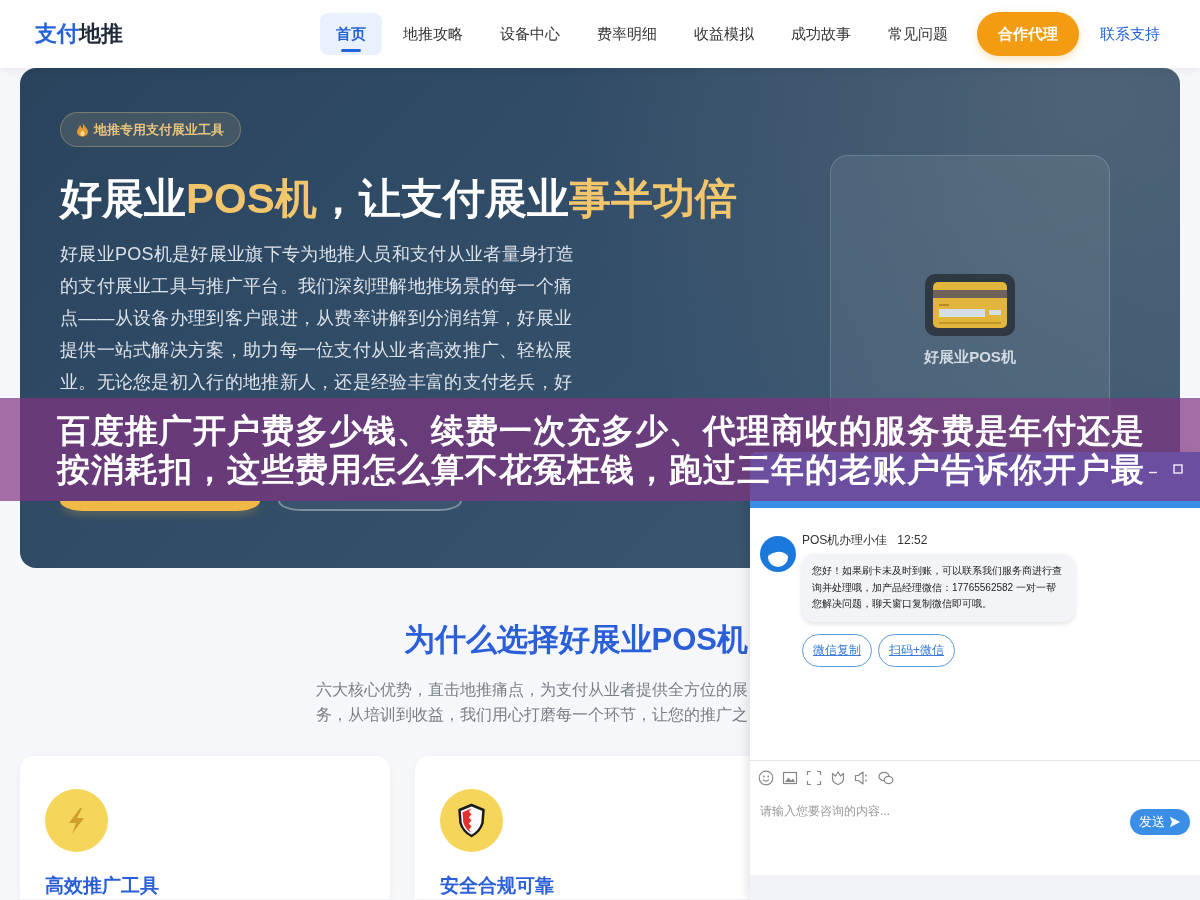 This screenshot has width=1200, height=900. Describe the element at coordinates (862, 778) in the screenshot. I see `speaker-icon` at that location.